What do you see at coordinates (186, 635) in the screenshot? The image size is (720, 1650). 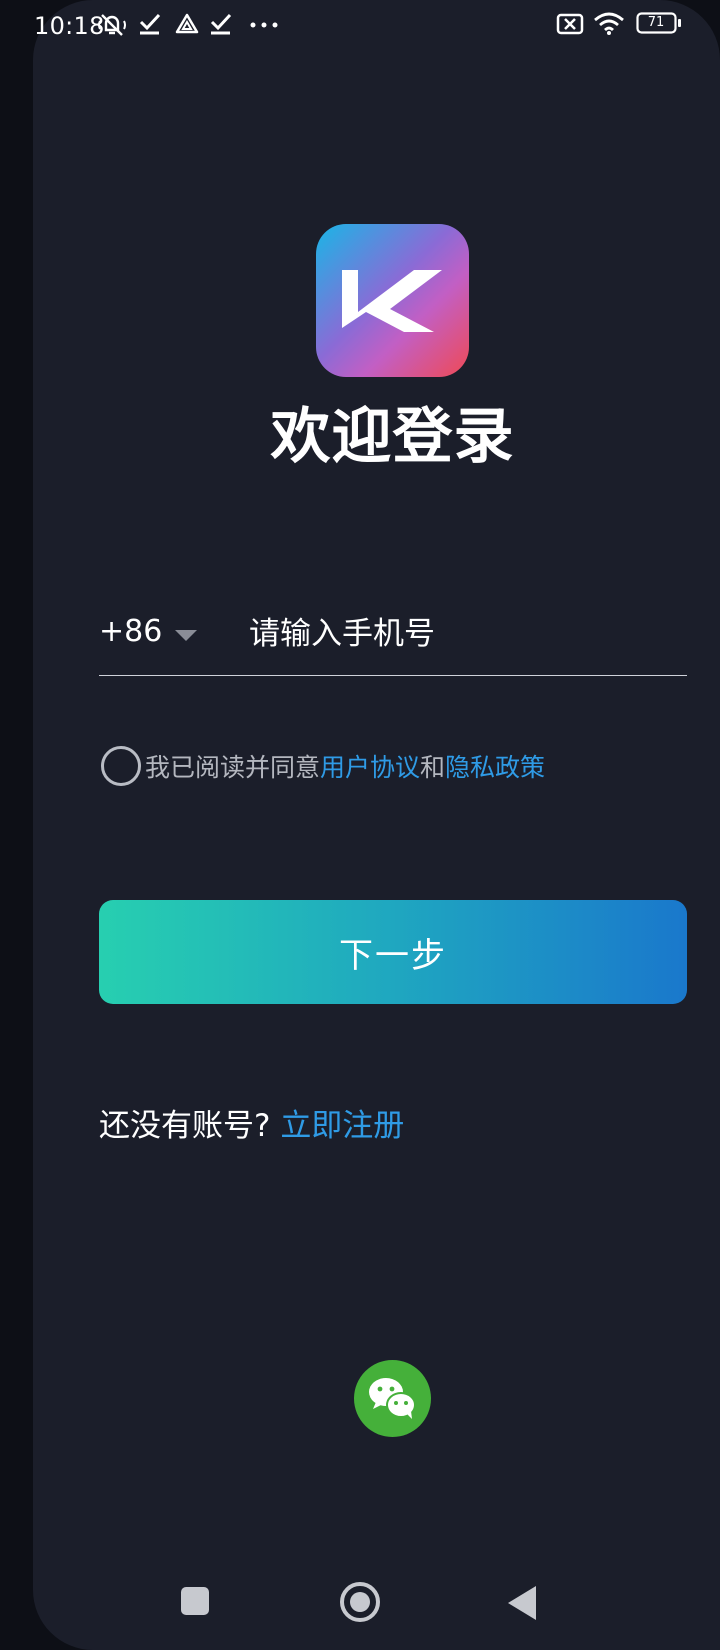 I see `chevron-down-icon` at bounding box center [186, 635].